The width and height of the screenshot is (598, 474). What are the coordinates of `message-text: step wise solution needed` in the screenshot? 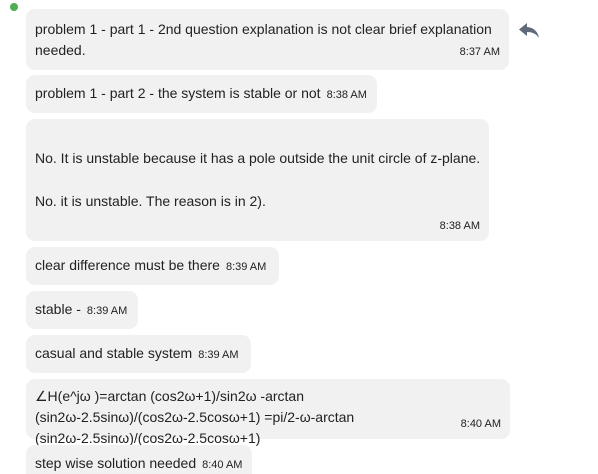 It's located at (116, 463).